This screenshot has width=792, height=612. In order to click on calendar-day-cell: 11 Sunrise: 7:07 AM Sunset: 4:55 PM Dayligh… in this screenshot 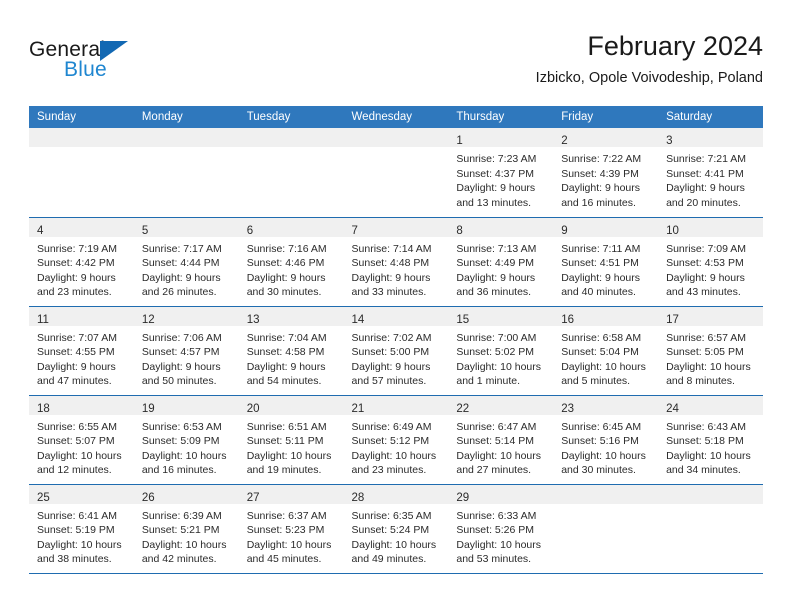, I will do `click(81, 350)`.